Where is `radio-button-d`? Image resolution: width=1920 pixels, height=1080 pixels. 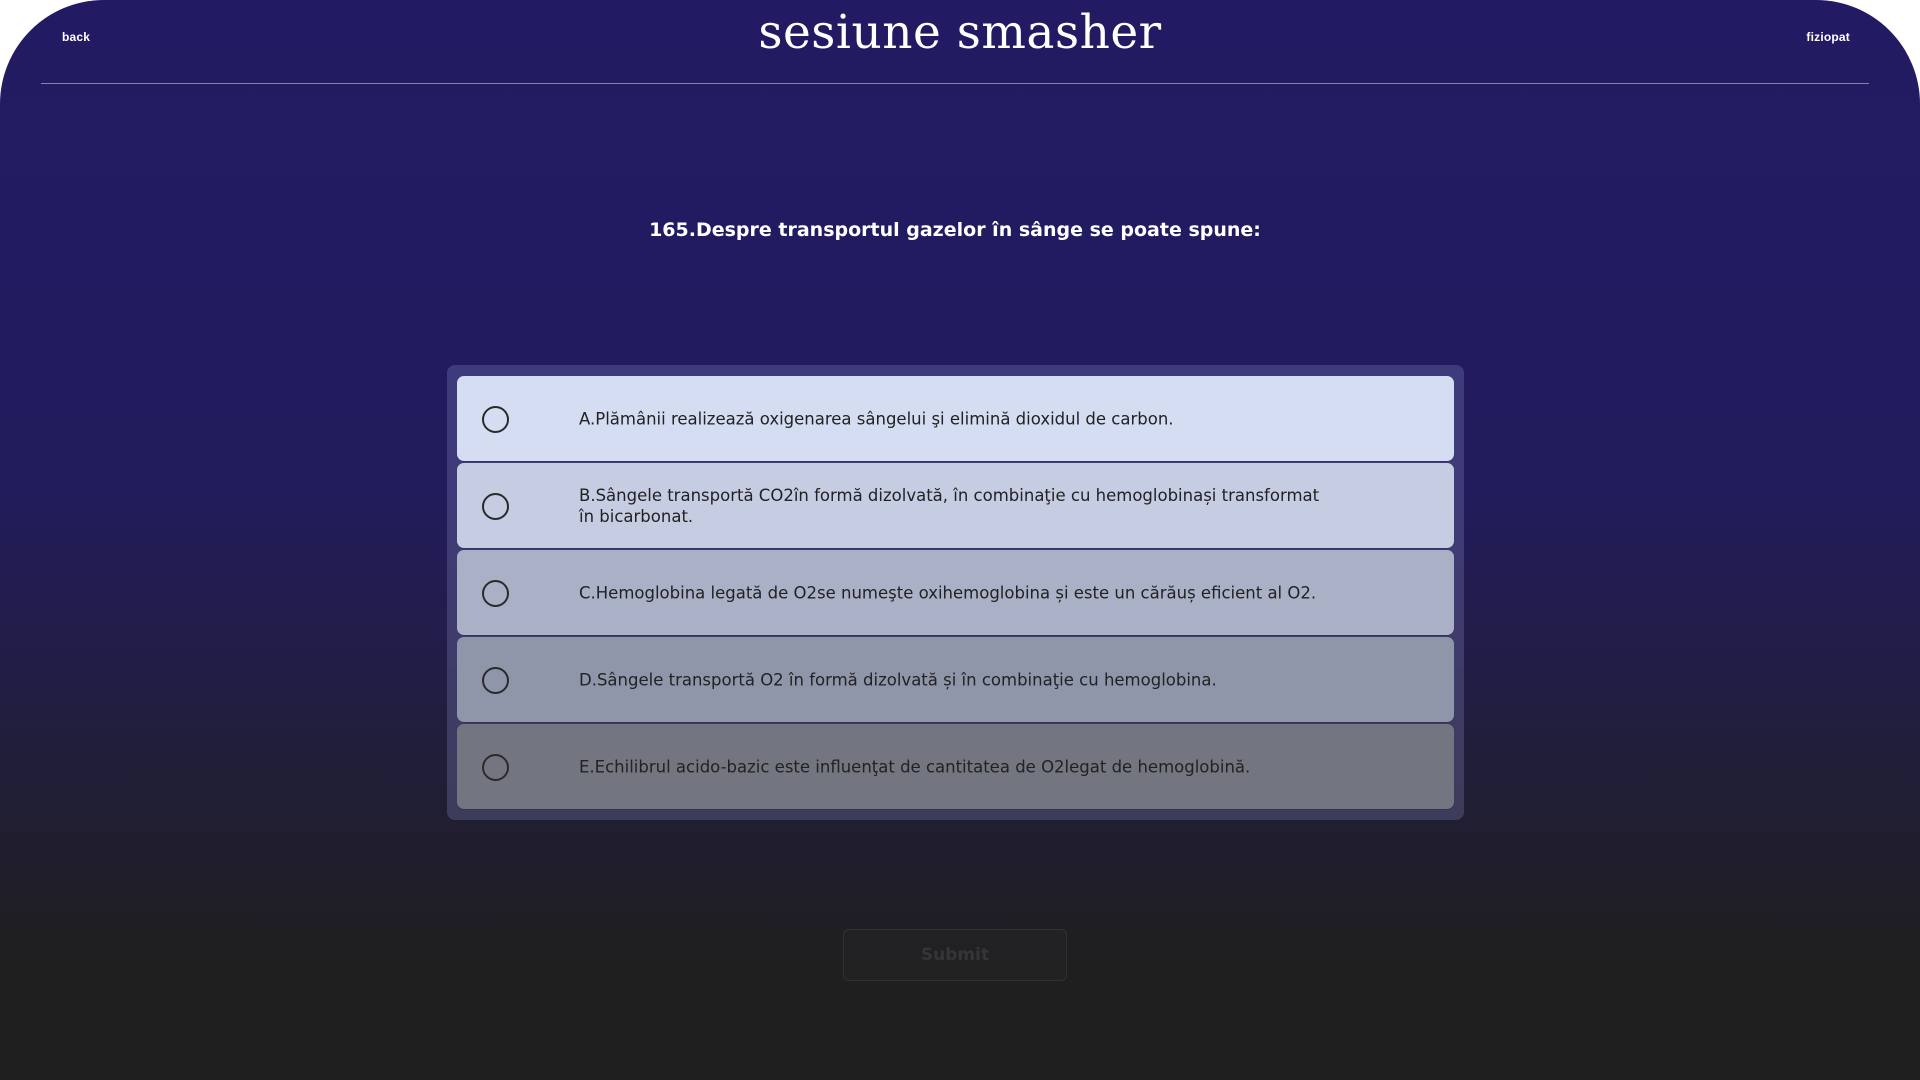 radio-button-d is located at coordinates (495, 680).